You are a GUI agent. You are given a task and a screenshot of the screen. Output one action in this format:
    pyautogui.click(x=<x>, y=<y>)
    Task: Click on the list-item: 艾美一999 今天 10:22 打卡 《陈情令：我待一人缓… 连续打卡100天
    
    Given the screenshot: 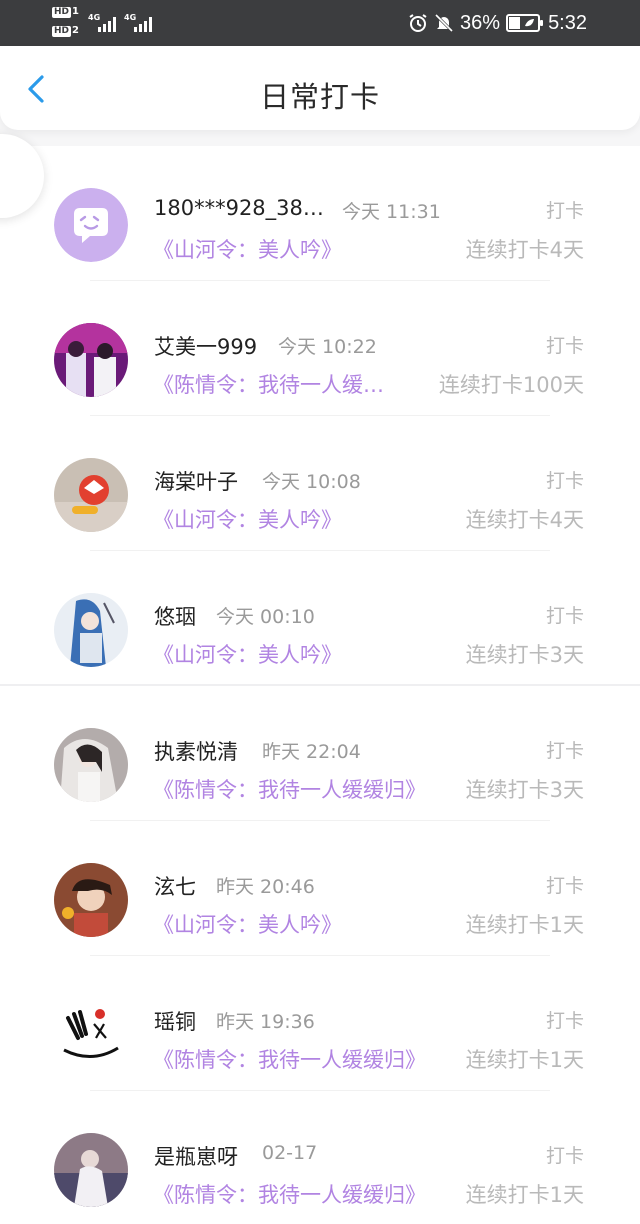 What is the action you would take?
    pyautogui.click(x=320, y=348)
    